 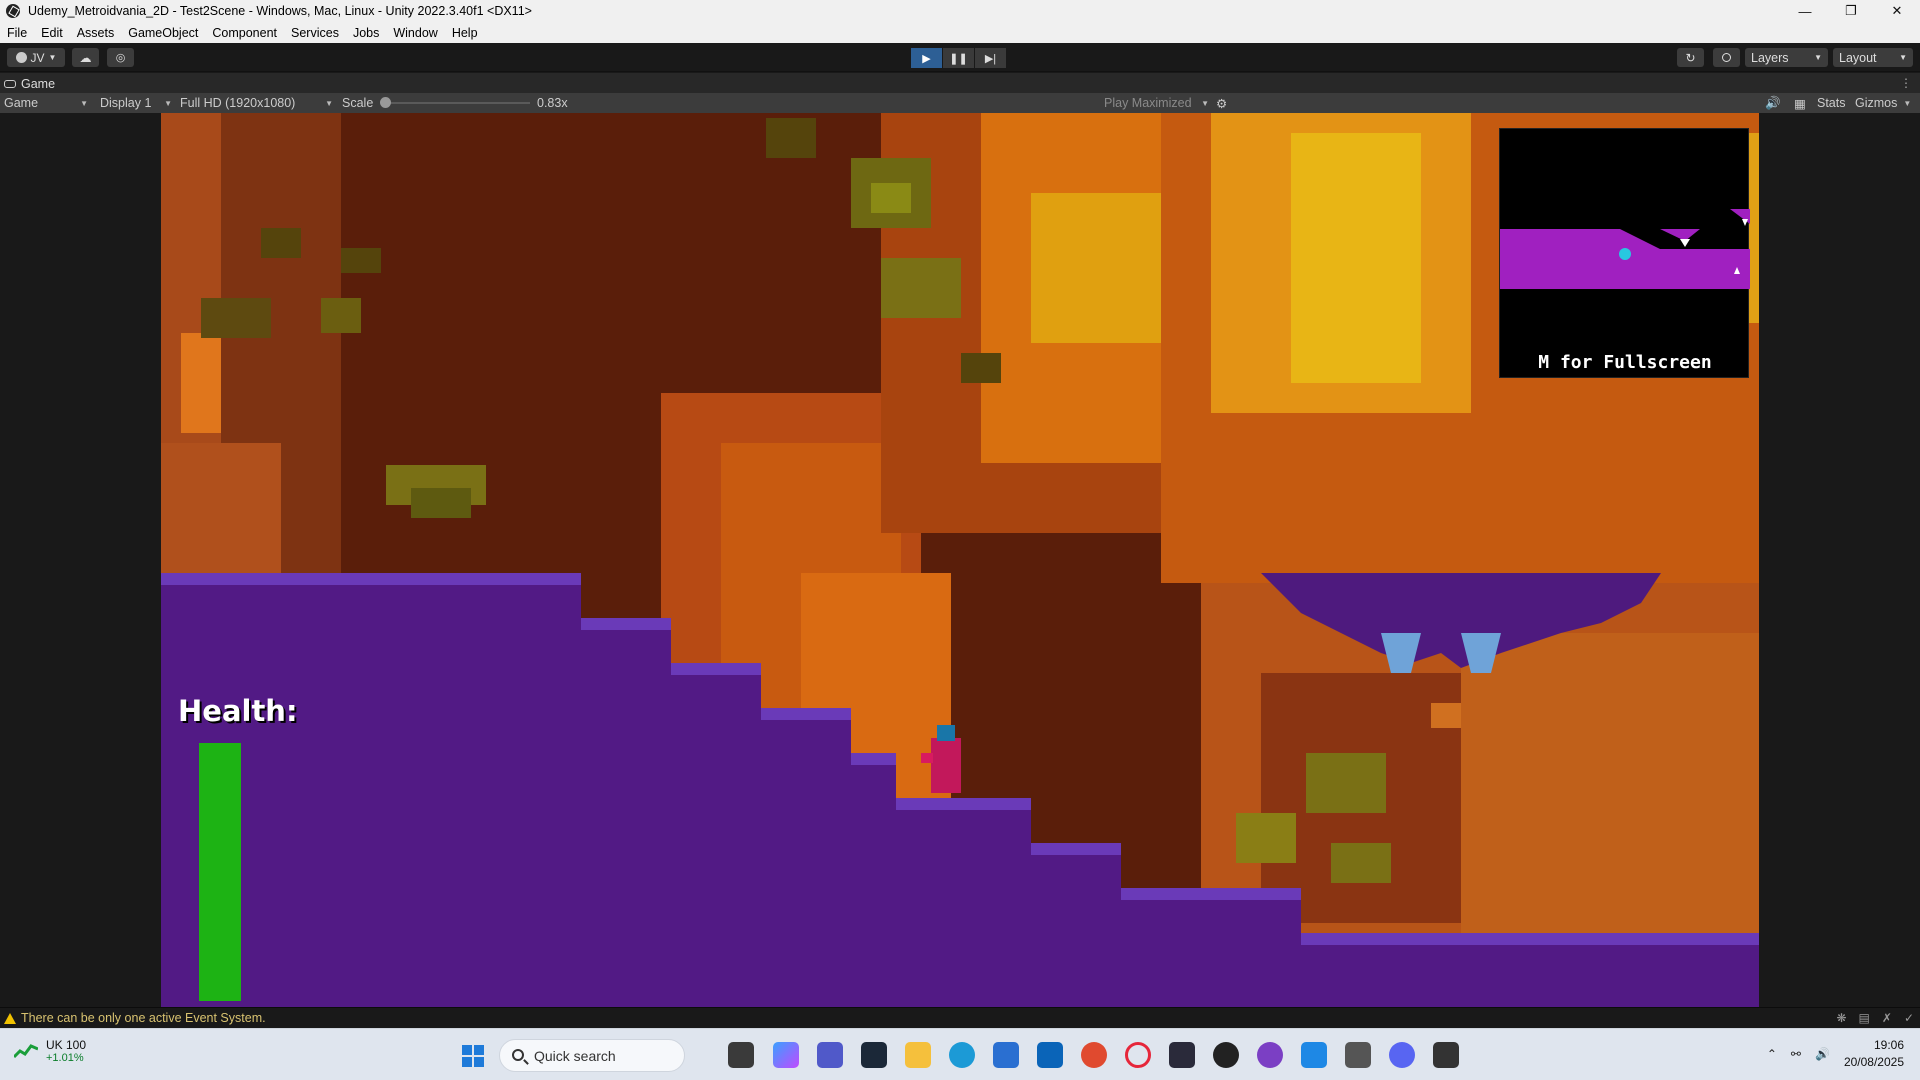 What do you see at coordinates (1773, 103) in the screenshot?
I see `audio-mute-icon: 🔊` at bounding box center [1773, 103].